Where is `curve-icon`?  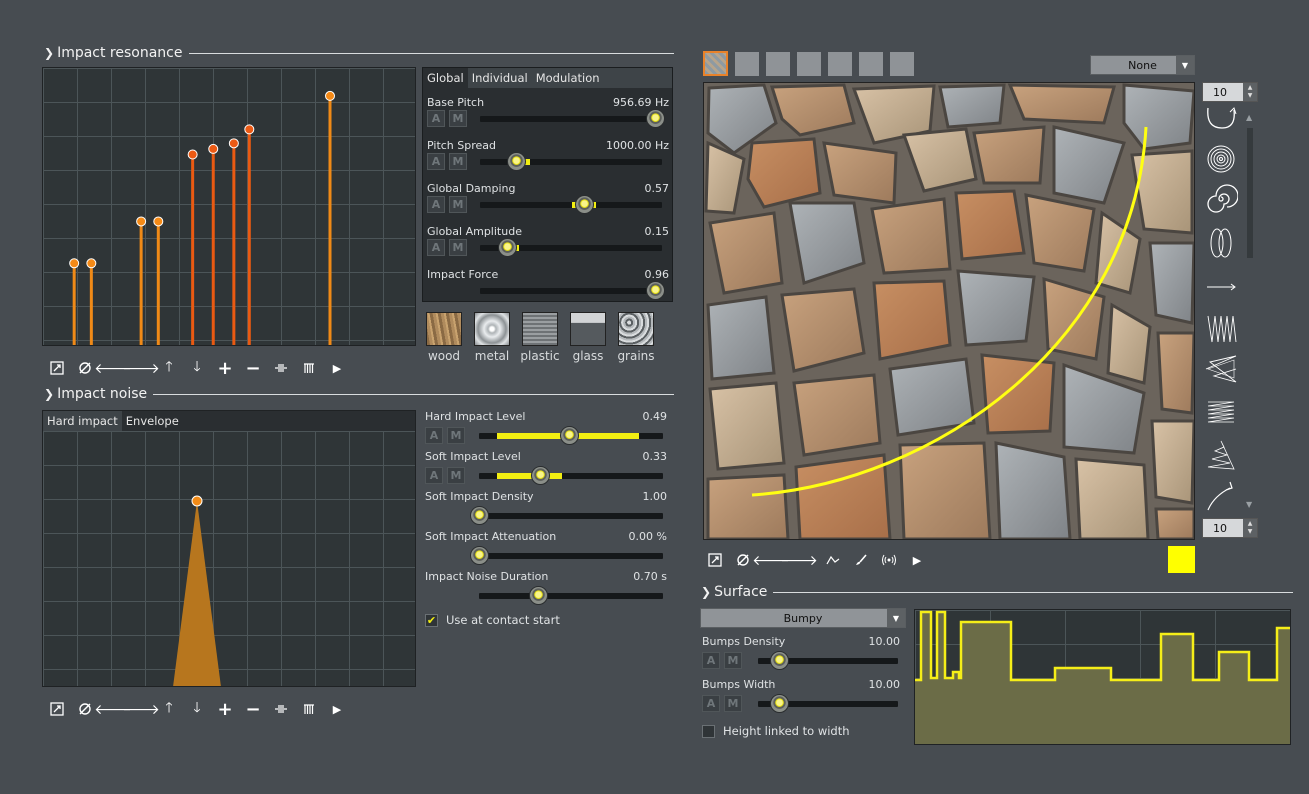
curve-icon is located at coordinates (833, 560).